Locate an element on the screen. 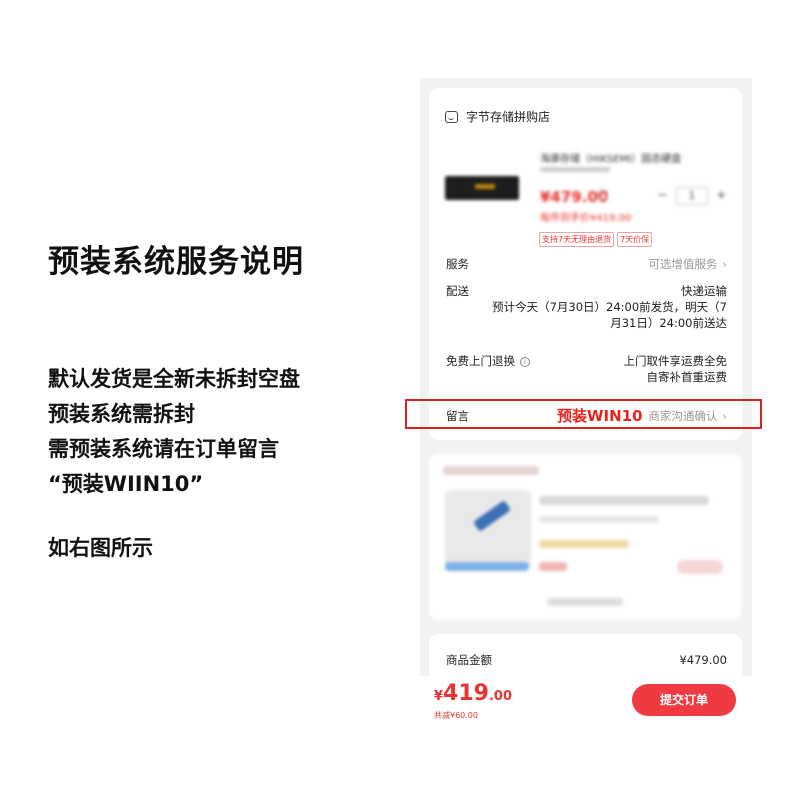 This screenshot has height=800, width=800. quantity-stepper: −1 + is located at coordinates (692, 196).